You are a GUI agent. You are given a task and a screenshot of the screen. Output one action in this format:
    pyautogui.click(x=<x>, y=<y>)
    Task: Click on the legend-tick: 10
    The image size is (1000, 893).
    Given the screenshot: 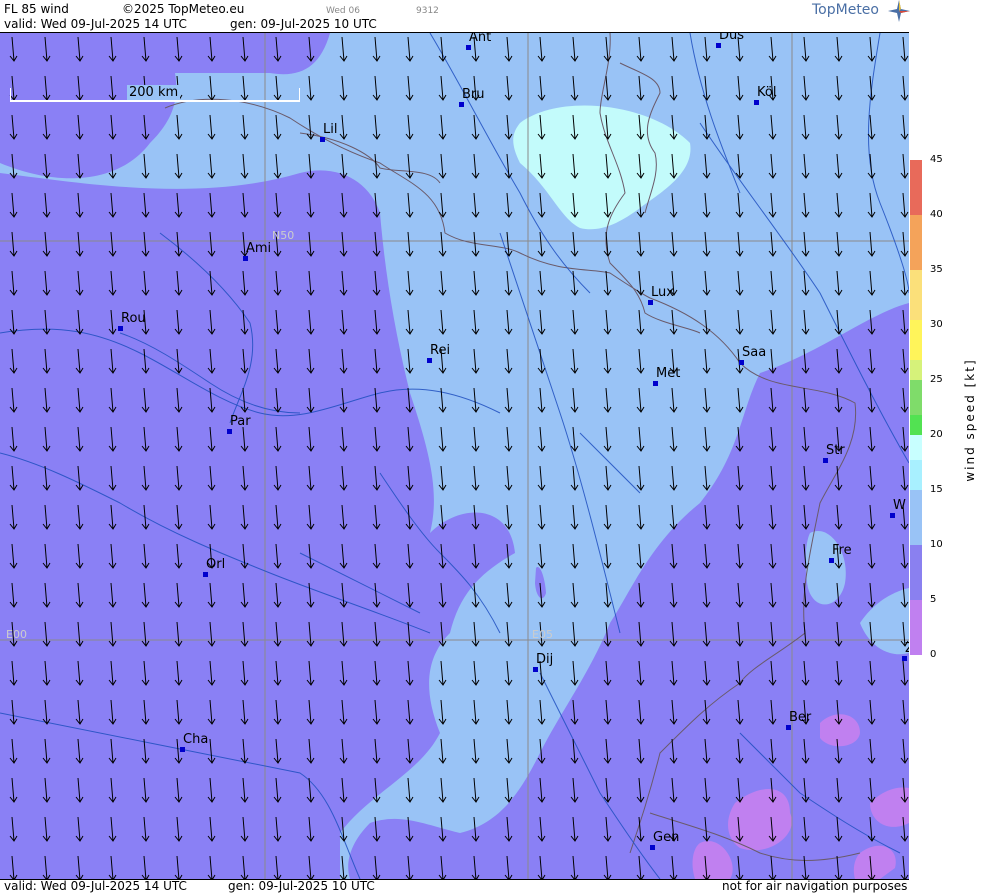 What is the action you would take?
    pyautogui.click(x=936, y=544)
    